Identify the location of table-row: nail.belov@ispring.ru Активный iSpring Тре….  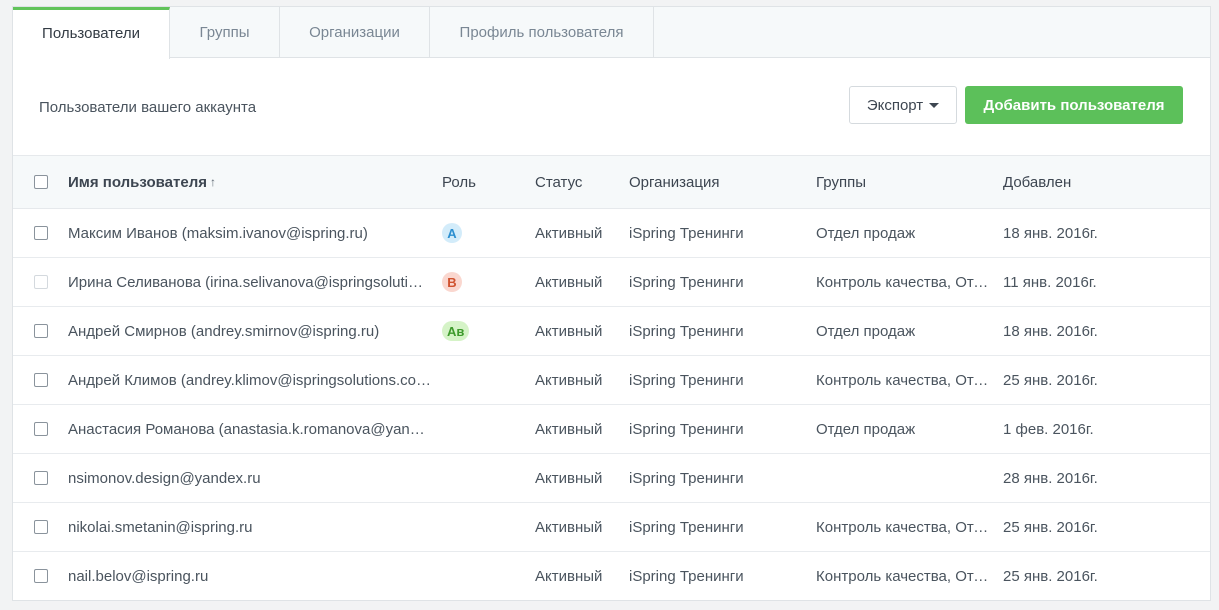
(611, 576).